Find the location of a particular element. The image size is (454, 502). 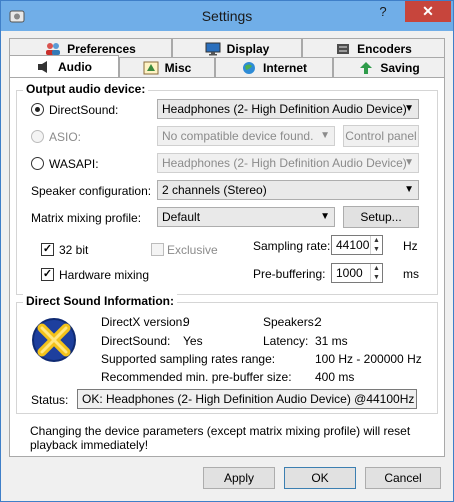

tab-label: Misc is located at coordinates (178, 67).